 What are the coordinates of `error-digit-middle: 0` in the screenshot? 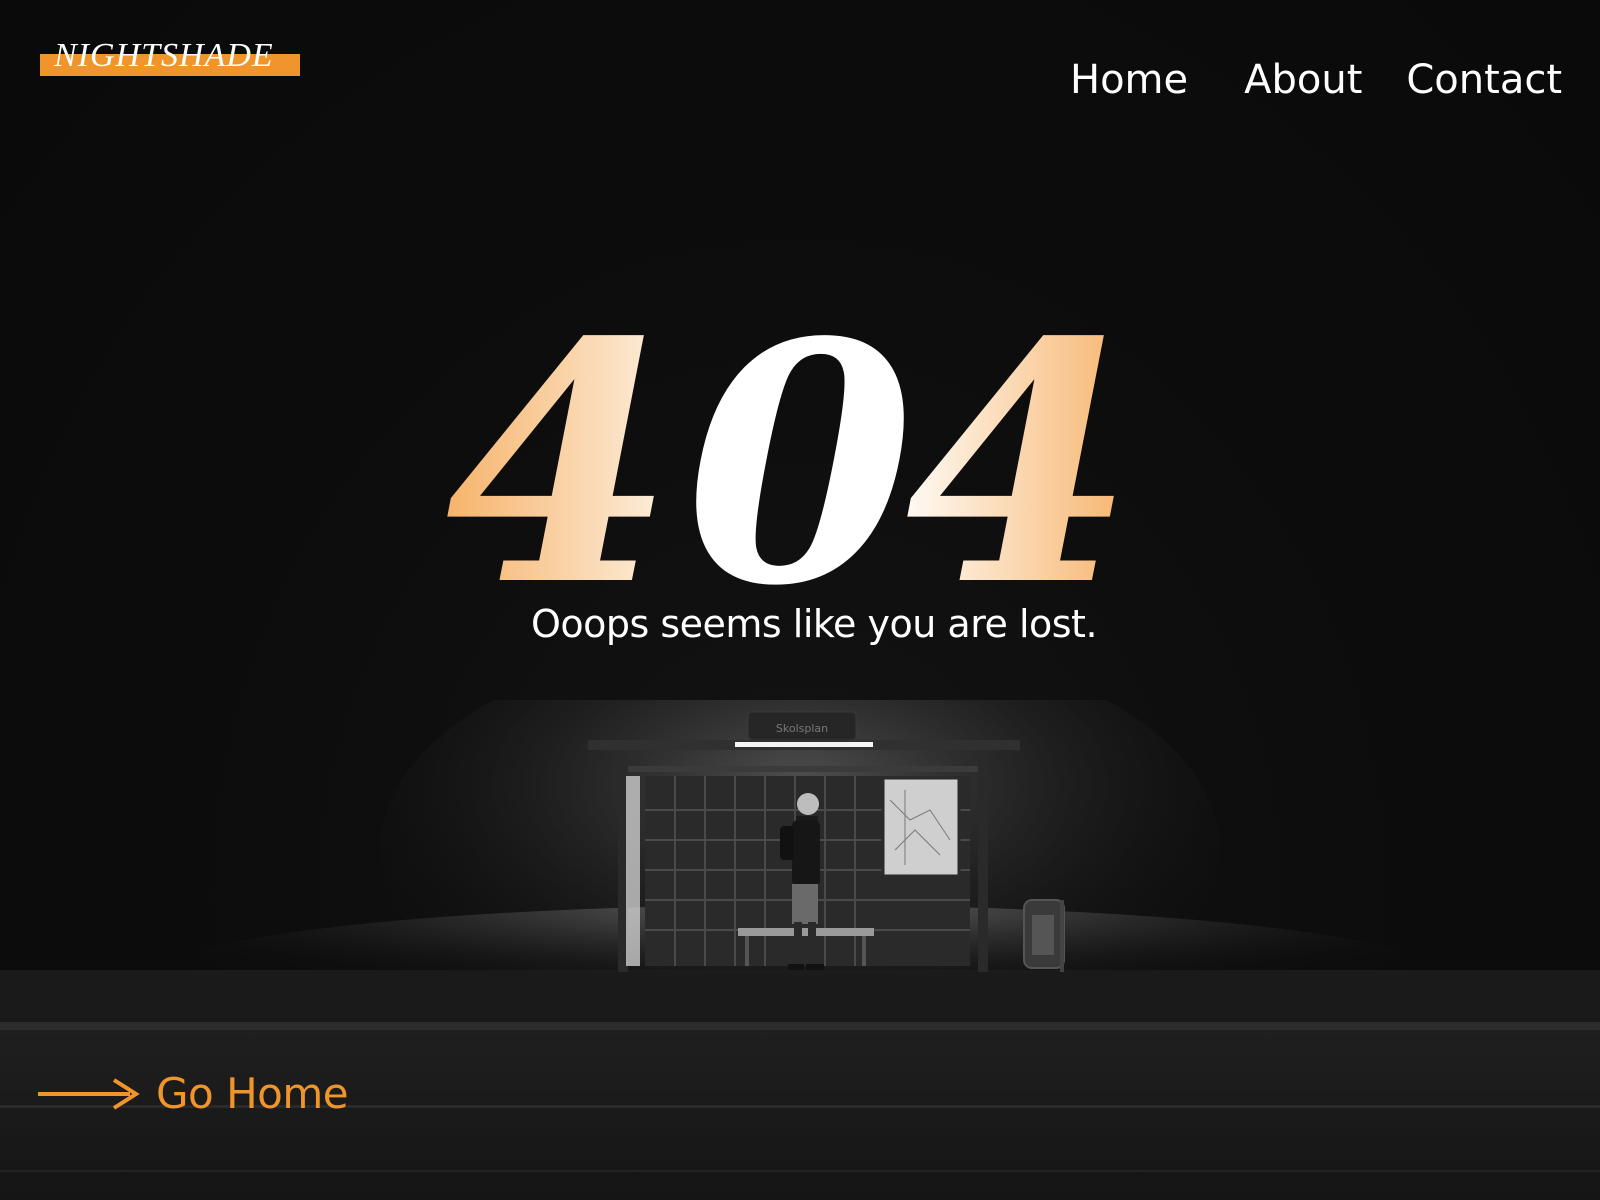 It's located at (800, 440).